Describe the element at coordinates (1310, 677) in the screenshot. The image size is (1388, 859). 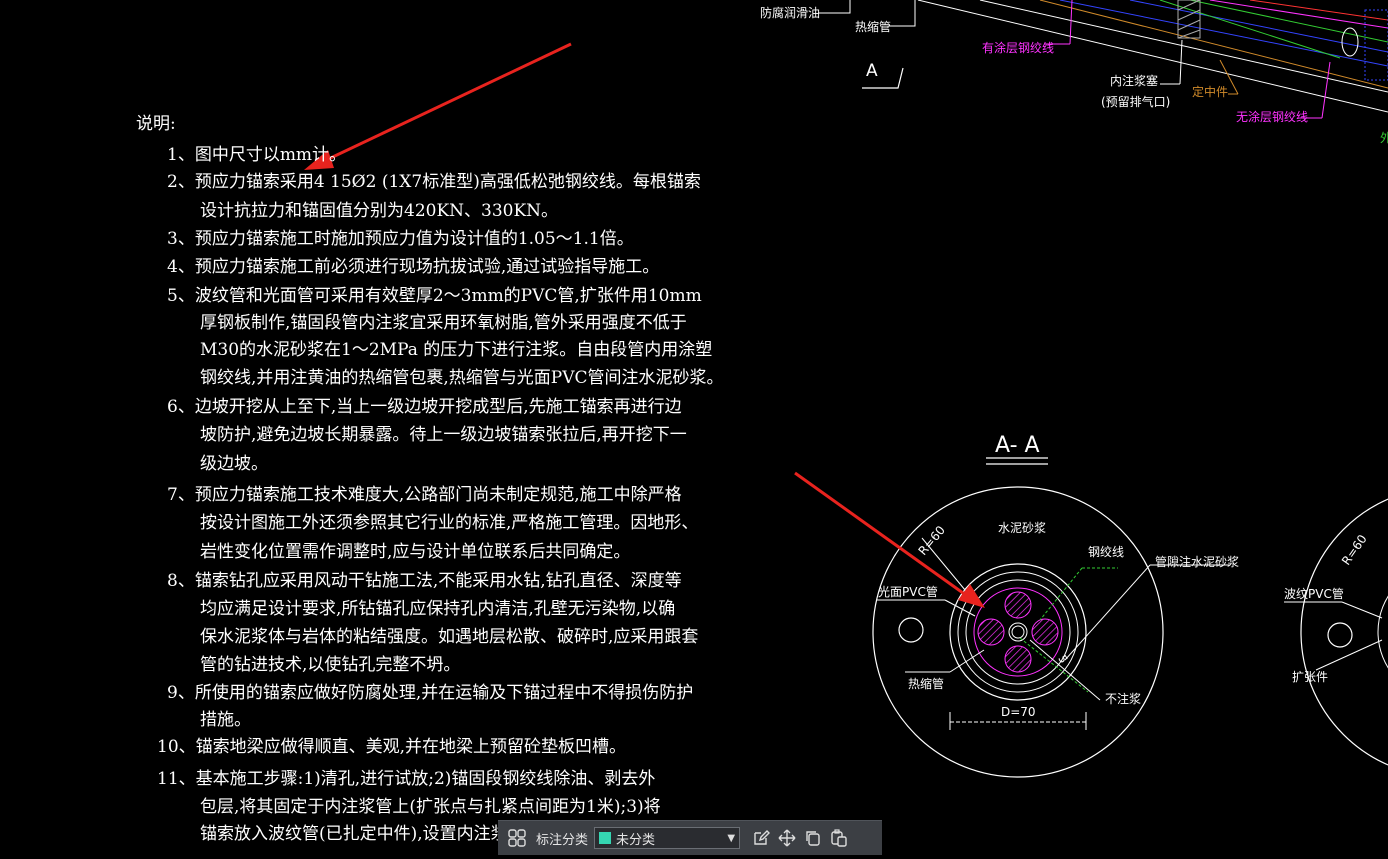
I see `label-expander: 扩张件` at that location.